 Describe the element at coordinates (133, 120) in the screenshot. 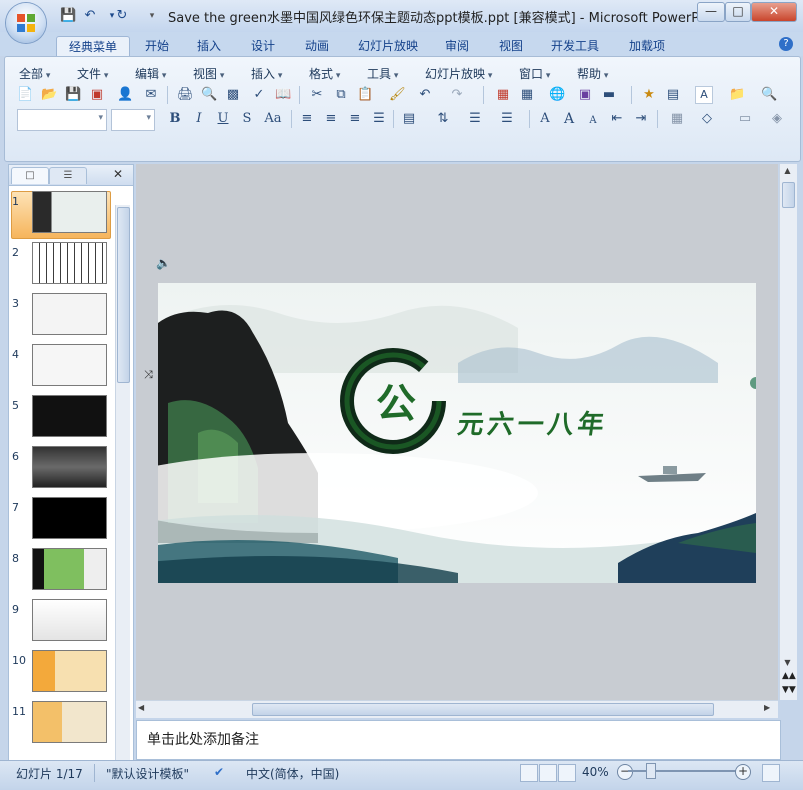

I see `font-size-combo` at that location.